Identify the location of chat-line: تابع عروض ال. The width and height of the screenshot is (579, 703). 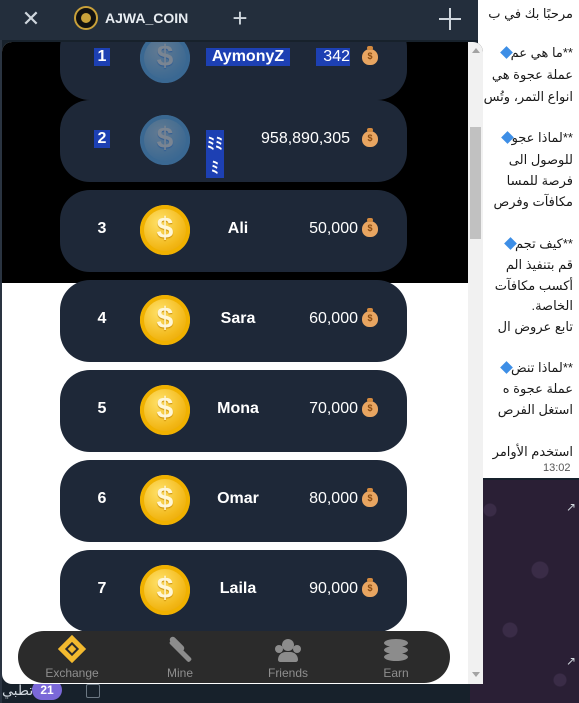
(535, 326).